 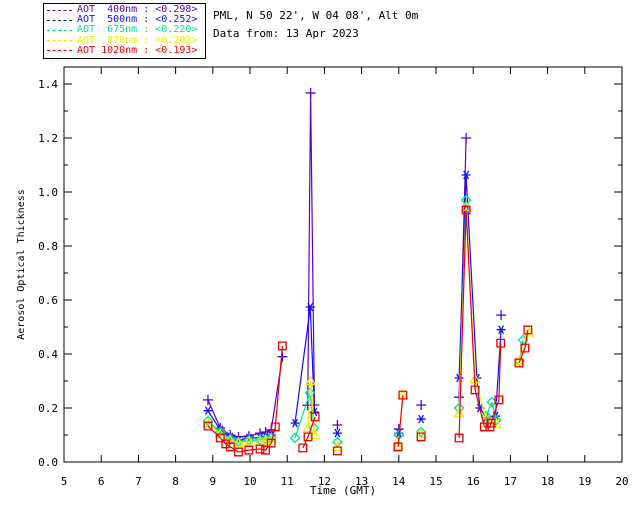 What do you see at coordinates (547, 481) in the screenshot?
I see `x-tick-label: 18` at bounding box center [547, 481].